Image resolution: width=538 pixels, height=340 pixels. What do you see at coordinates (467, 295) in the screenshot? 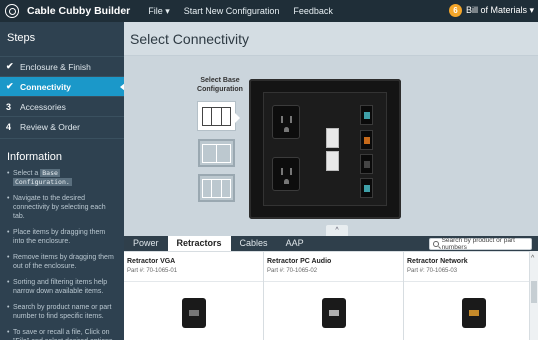
I see `product-card-retractor-network: Retractor Network Part #: 70-1065-03` at bounding box center [467, 295].